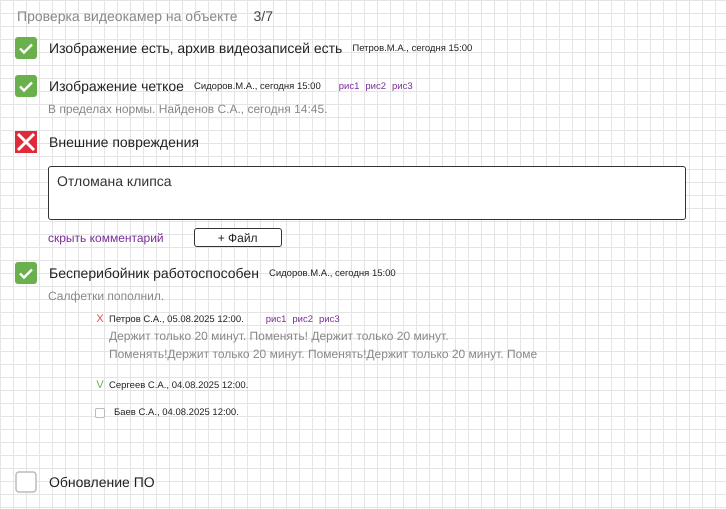  Describe the element at coordinates (26, 142) in the screenshot. I see `failed-checkbox` at that location.